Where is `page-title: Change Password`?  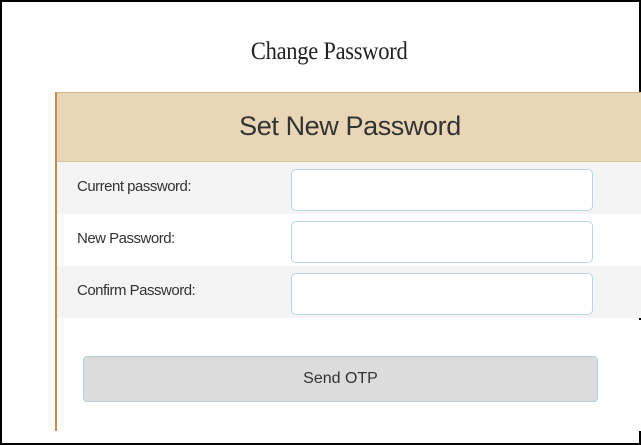 page-title: Change Password is located at coordinates (329, 51).